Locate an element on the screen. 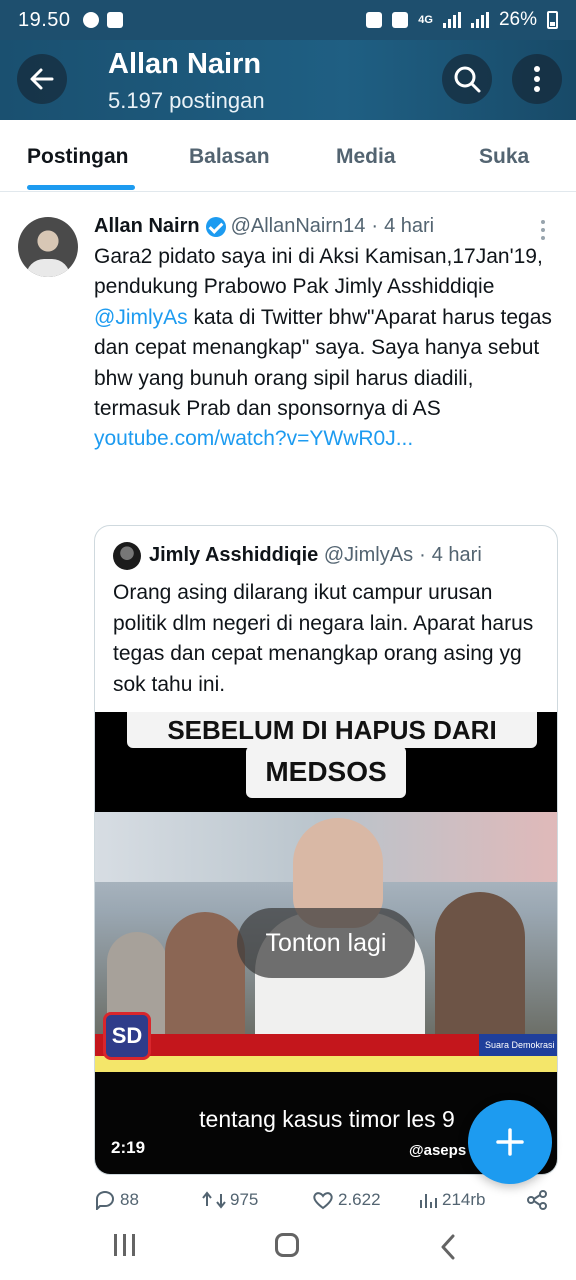  search-icon is located at coordinates (467, 79).